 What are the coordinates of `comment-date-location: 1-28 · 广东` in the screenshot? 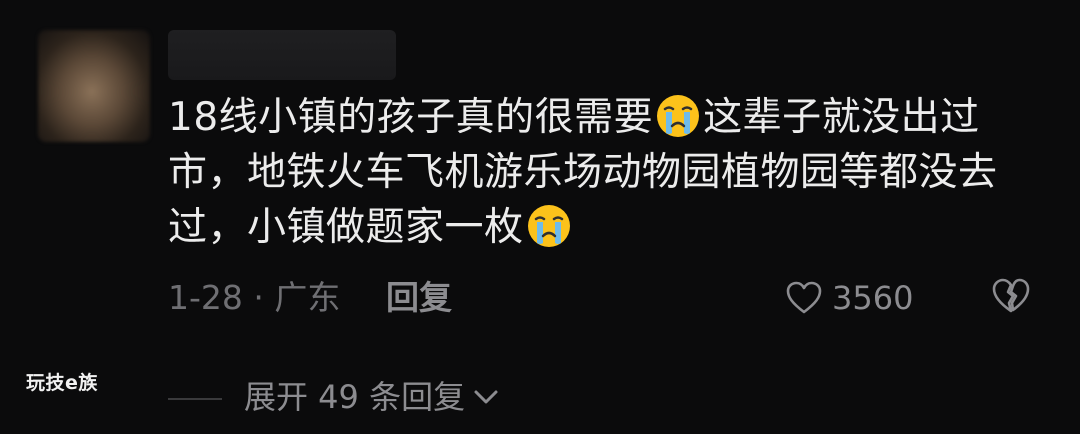 It's located at (254, 297).